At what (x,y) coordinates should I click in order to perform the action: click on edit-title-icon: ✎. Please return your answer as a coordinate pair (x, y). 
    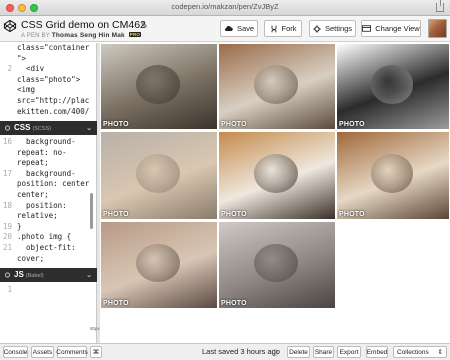
    Looking at the image, I should click on (144, 25).